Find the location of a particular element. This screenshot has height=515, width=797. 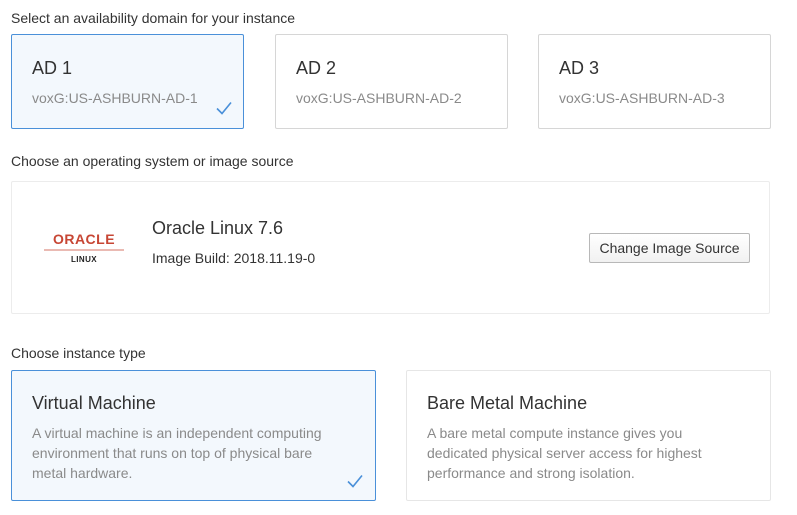

ad-card-id: voxG:US-ASHBURN-AD-3 is located at coordinates (642, 98).